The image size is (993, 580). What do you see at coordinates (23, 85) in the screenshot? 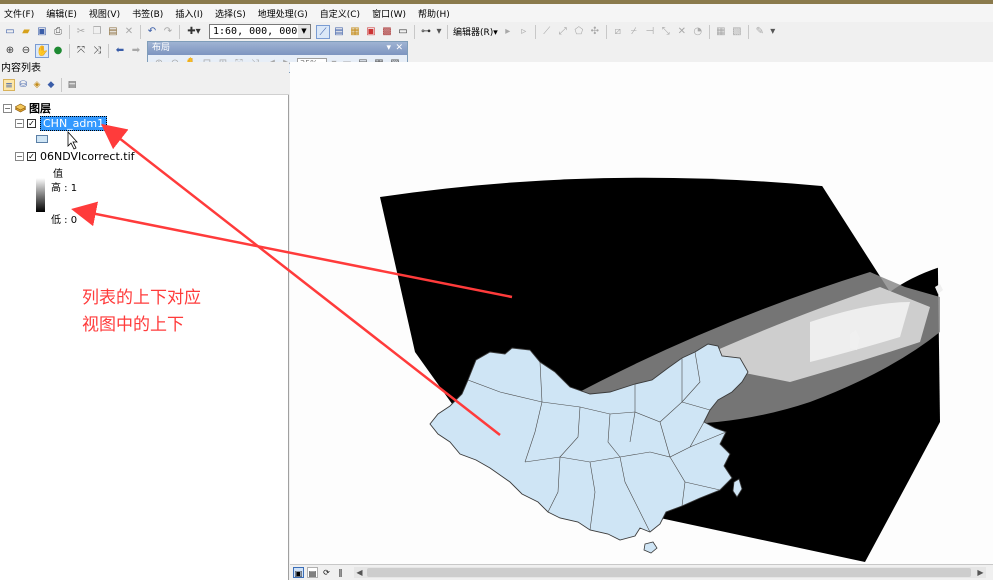
I see `list-by-source-icon: ⛁` at bounding box center [23, 85].